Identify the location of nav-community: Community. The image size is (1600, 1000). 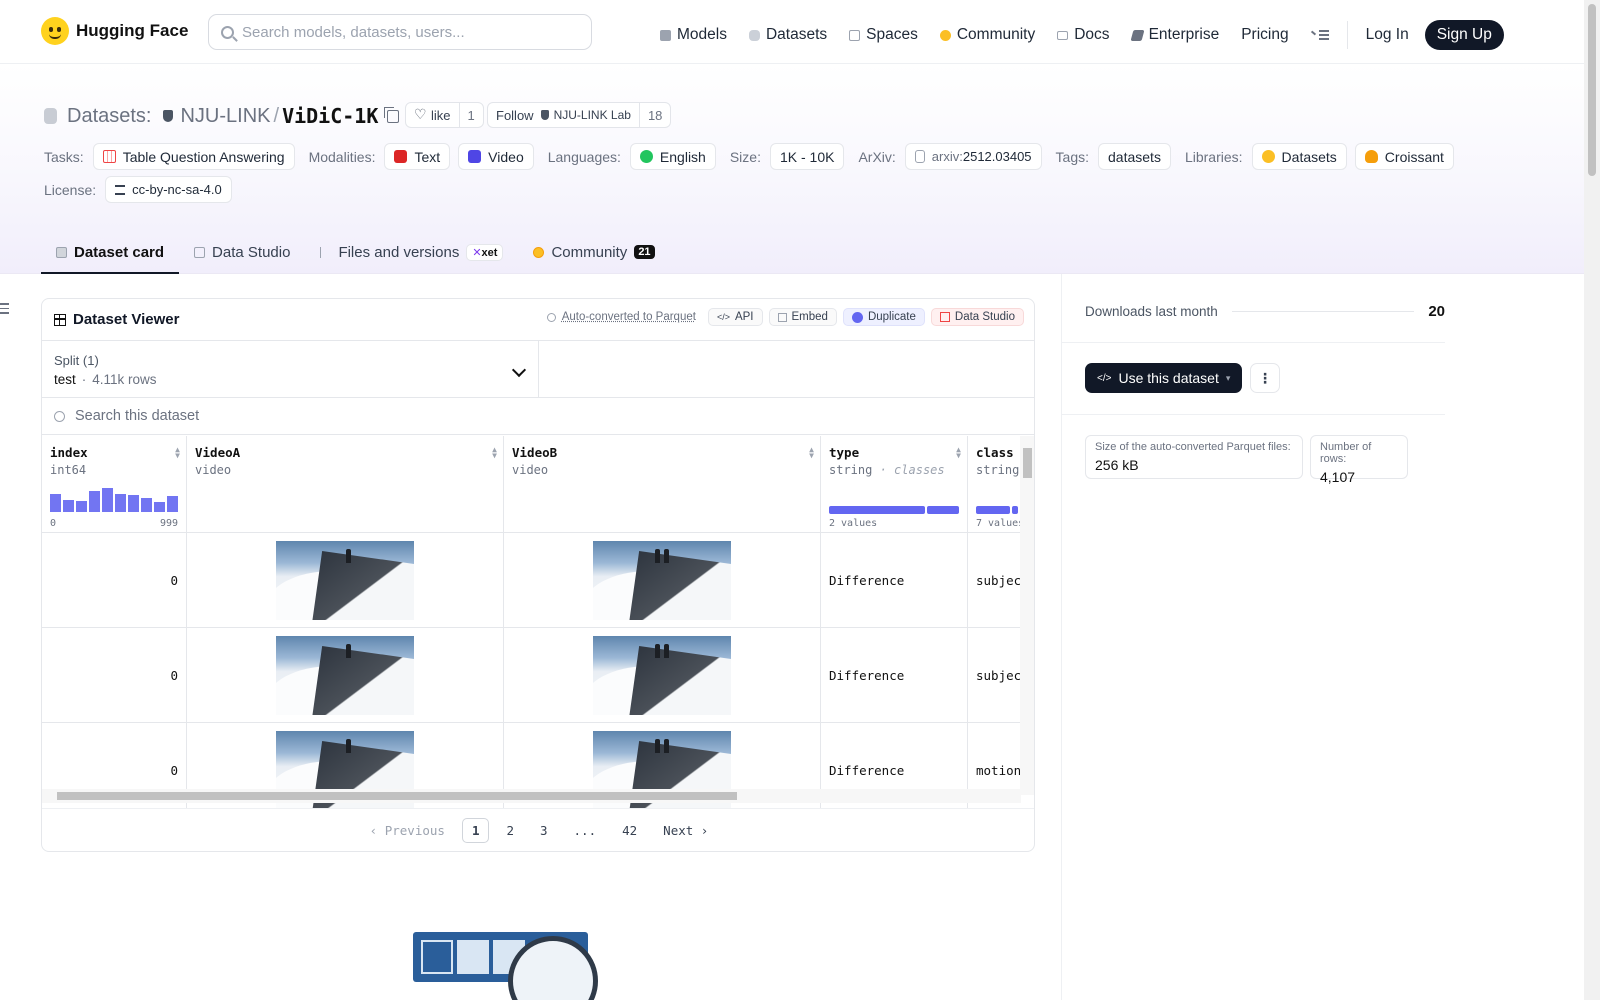
(987, 35).